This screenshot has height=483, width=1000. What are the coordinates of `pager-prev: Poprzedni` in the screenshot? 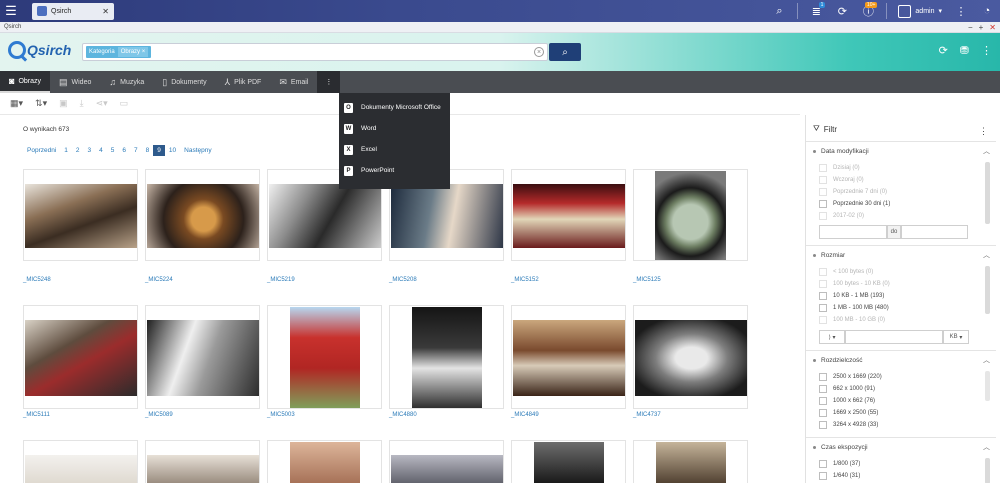 It's located at (41, 150).